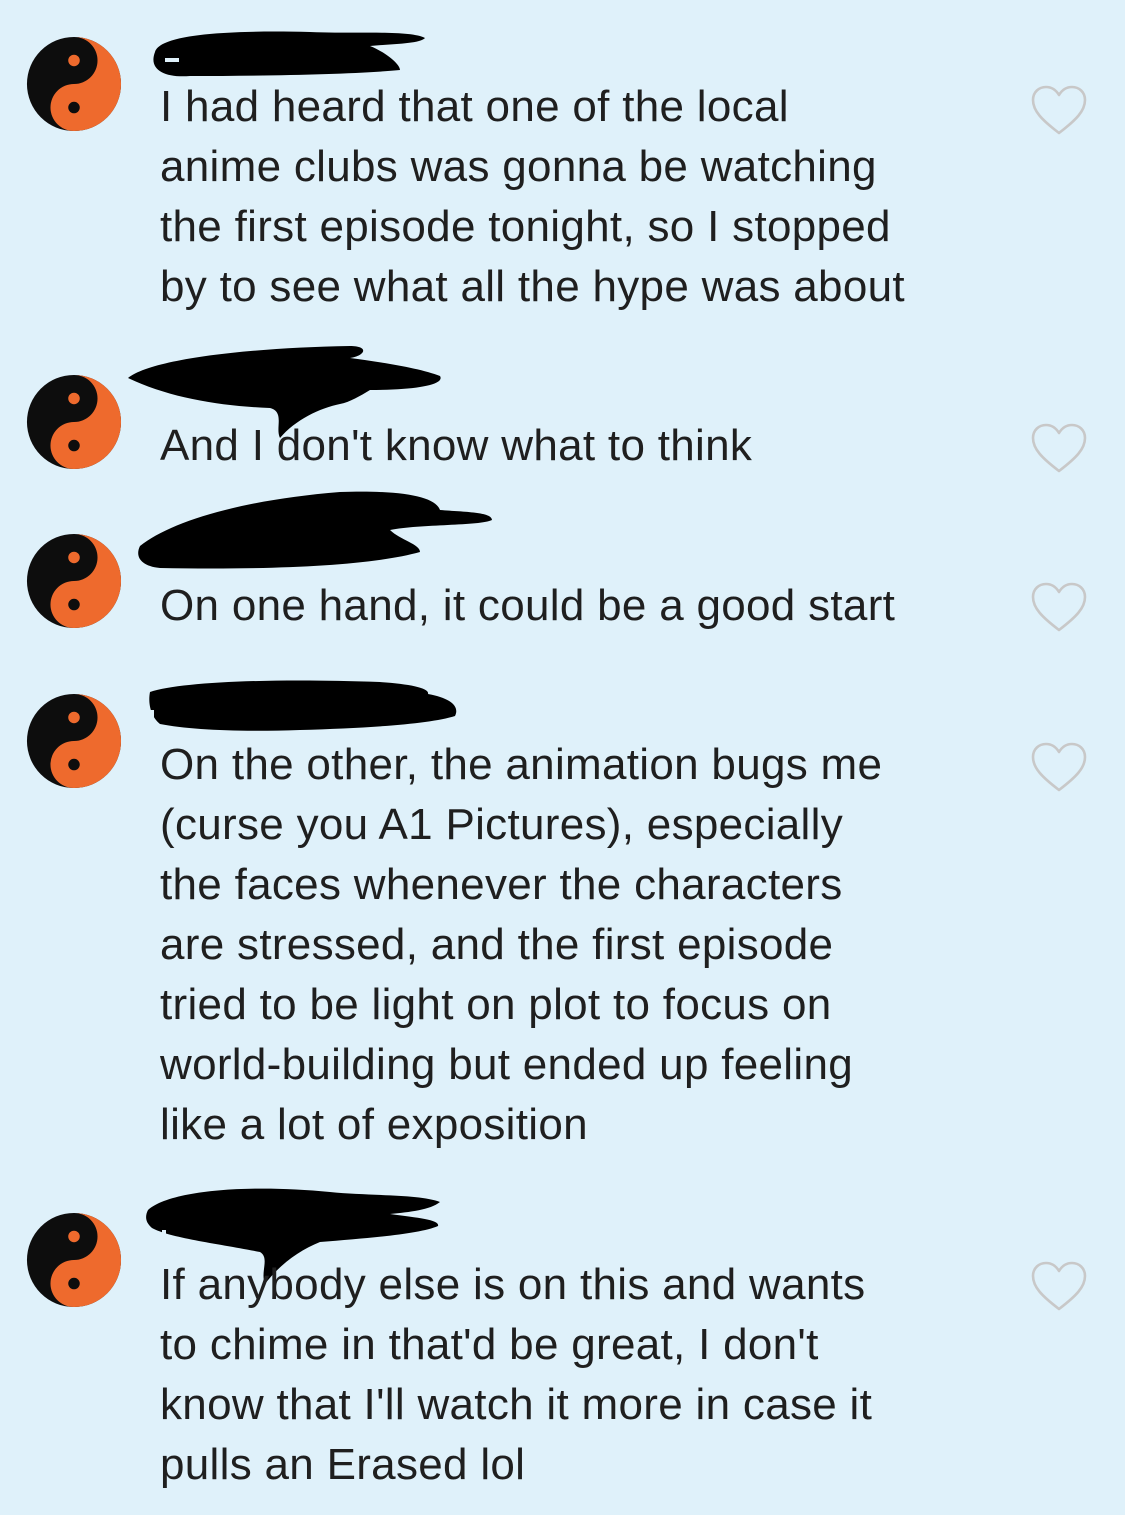 The width and height of the screenshot is (1125, 1515). I want to click on comment-text: On one hand, it could be a good start, so click(528, 605).